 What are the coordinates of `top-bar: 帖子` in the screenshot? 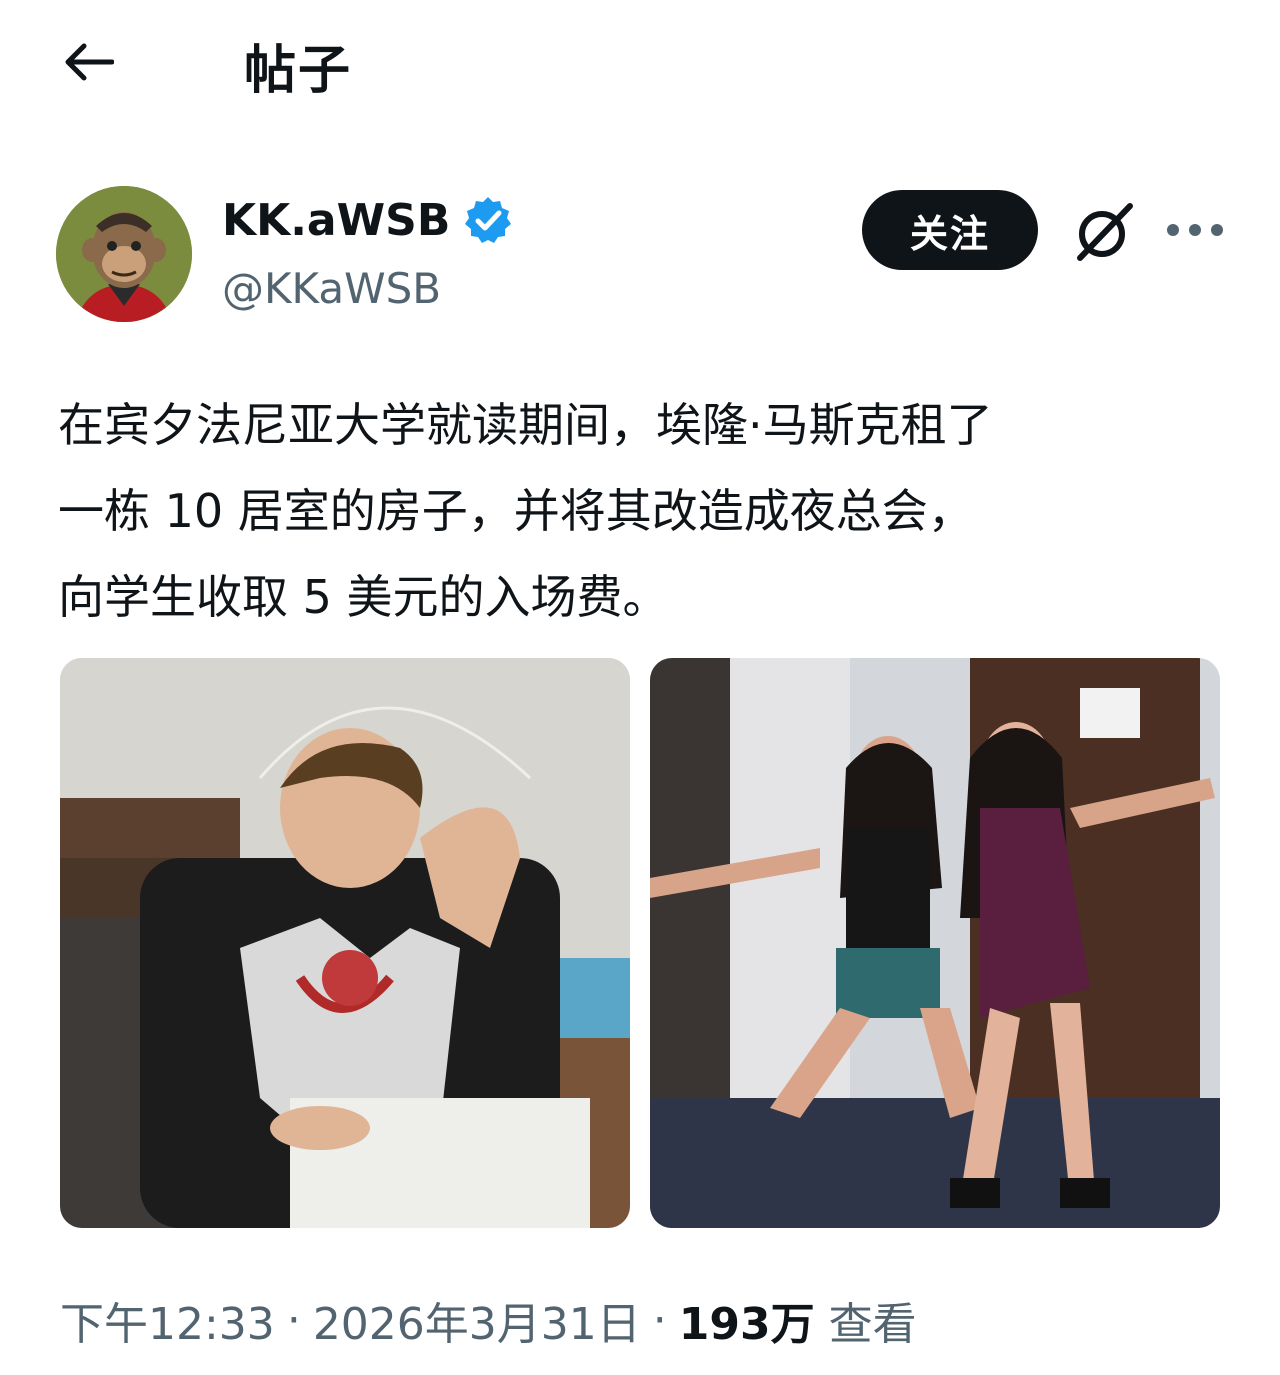 It's located at (640, 65).